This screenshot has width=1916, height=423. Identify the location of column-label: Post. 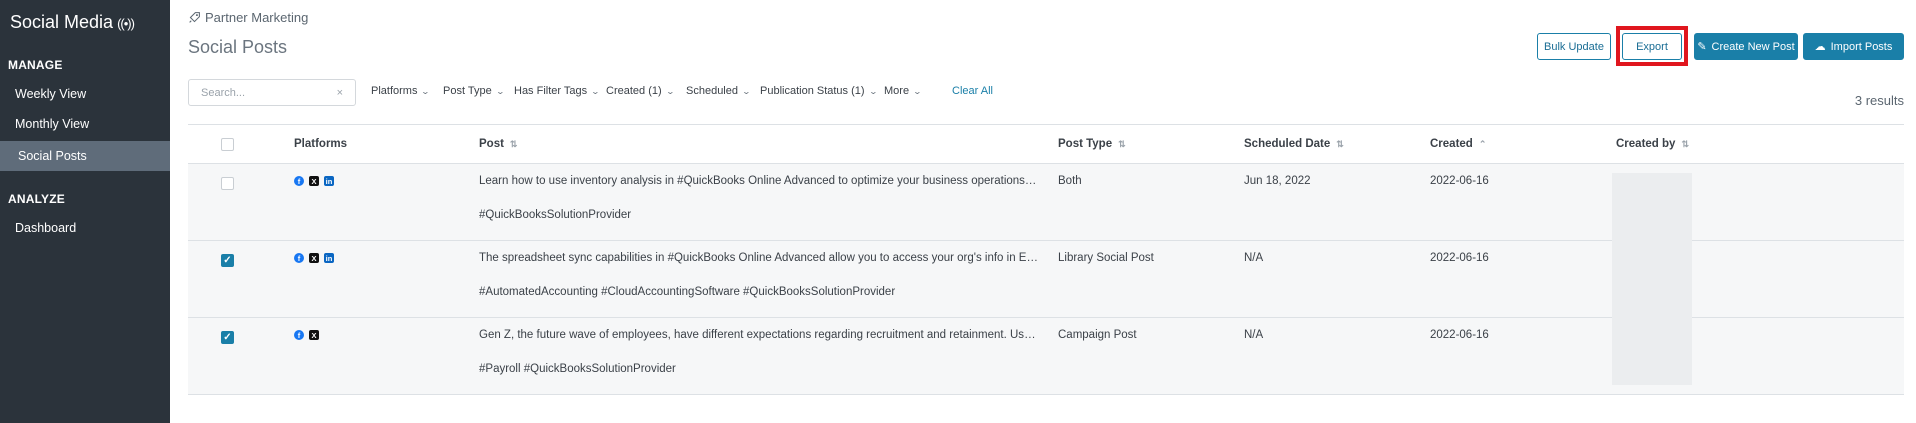
(491, 144).